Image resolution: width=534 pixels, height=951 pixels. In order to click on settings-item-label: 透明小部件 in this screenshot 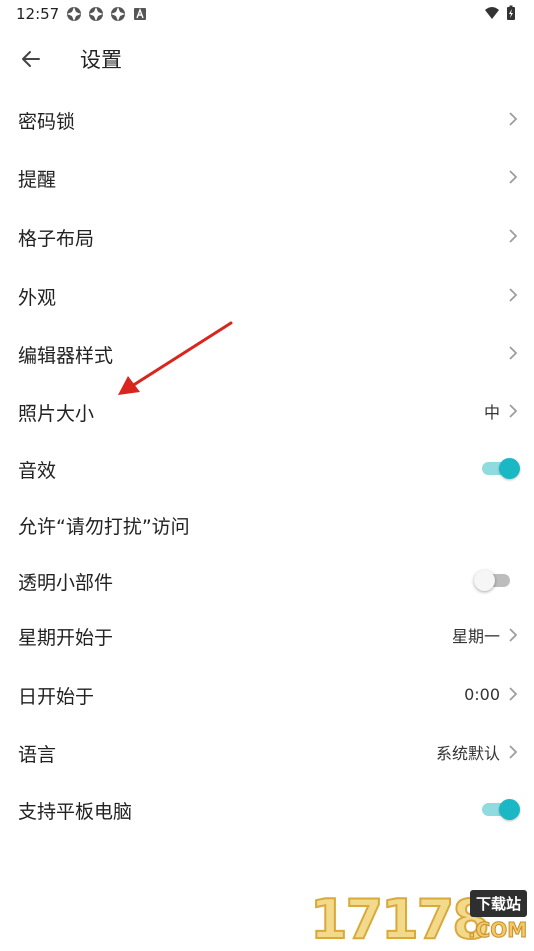, I will do `click(66, 583)`.